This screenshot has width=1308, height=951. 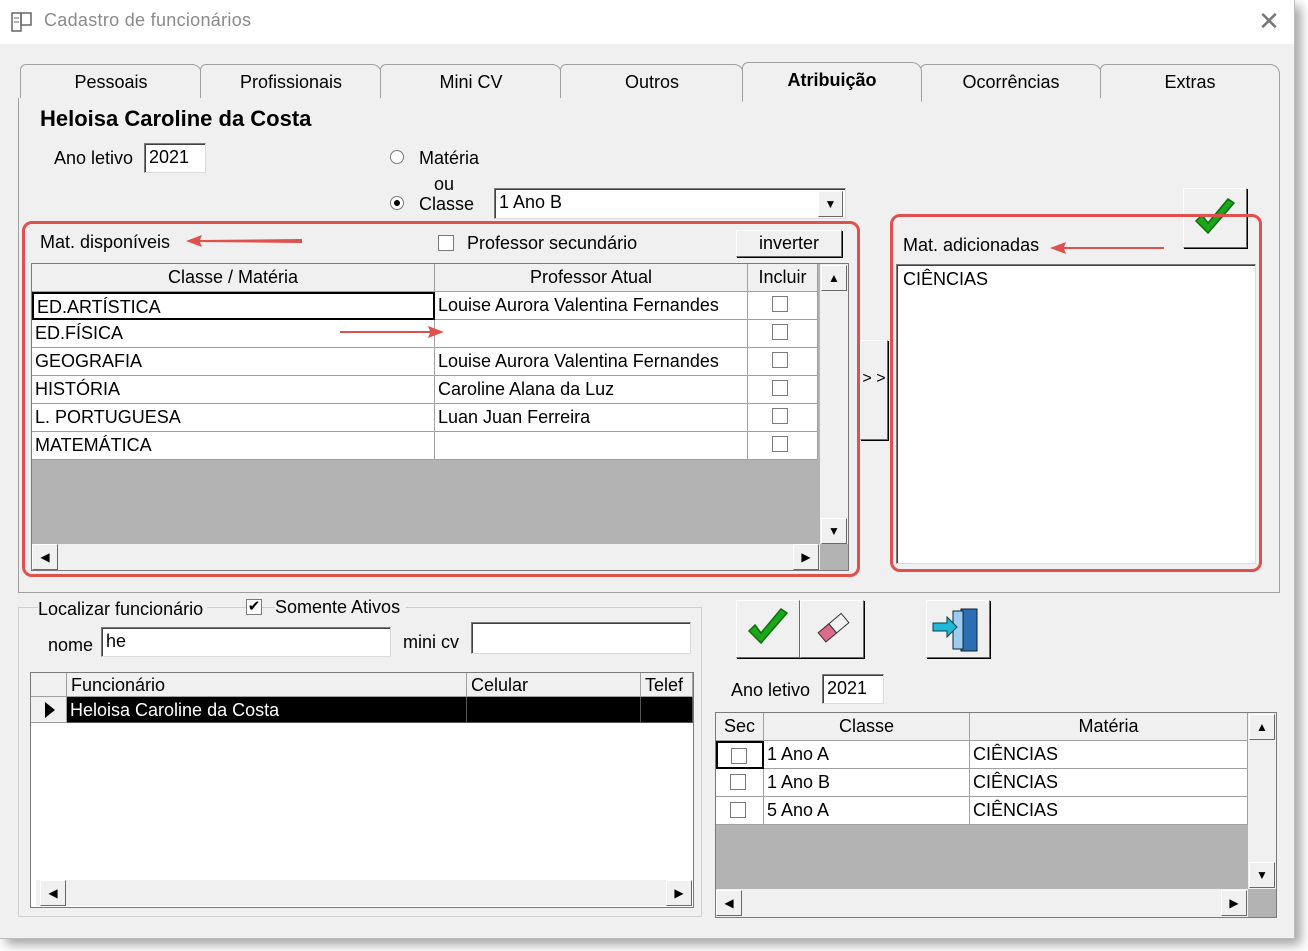 I want to click on materia-radio-label: Matéria, so click(x=449, y=158).